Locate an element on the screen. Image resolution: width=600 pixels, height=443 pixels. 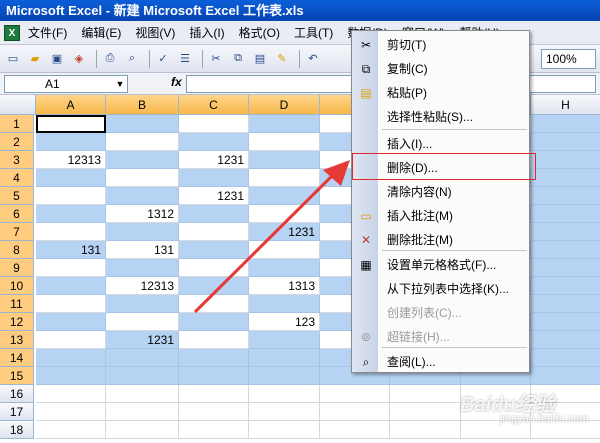
cell-b9 is located at coordinates (142, 268).